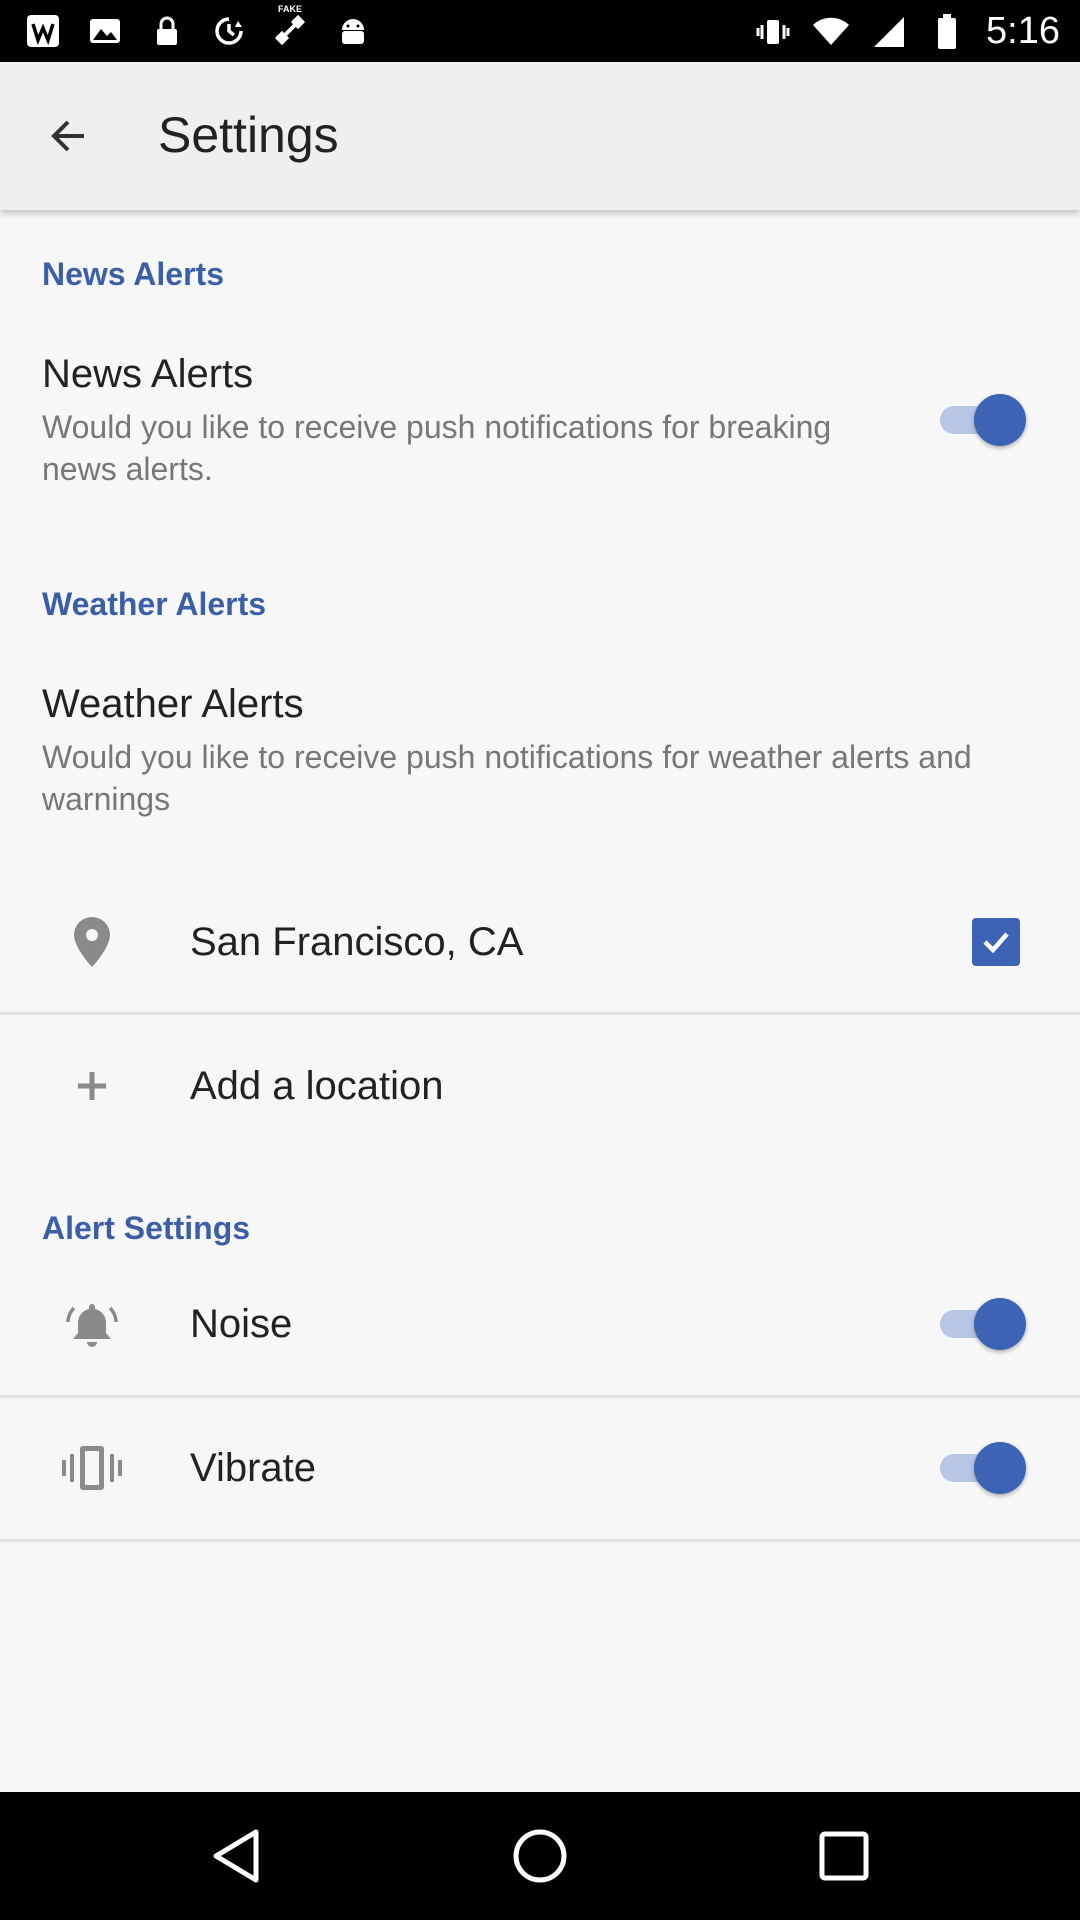  Describe the element at coordinates (167, 31) in the screenshot. I see `lock-icon` at that location.